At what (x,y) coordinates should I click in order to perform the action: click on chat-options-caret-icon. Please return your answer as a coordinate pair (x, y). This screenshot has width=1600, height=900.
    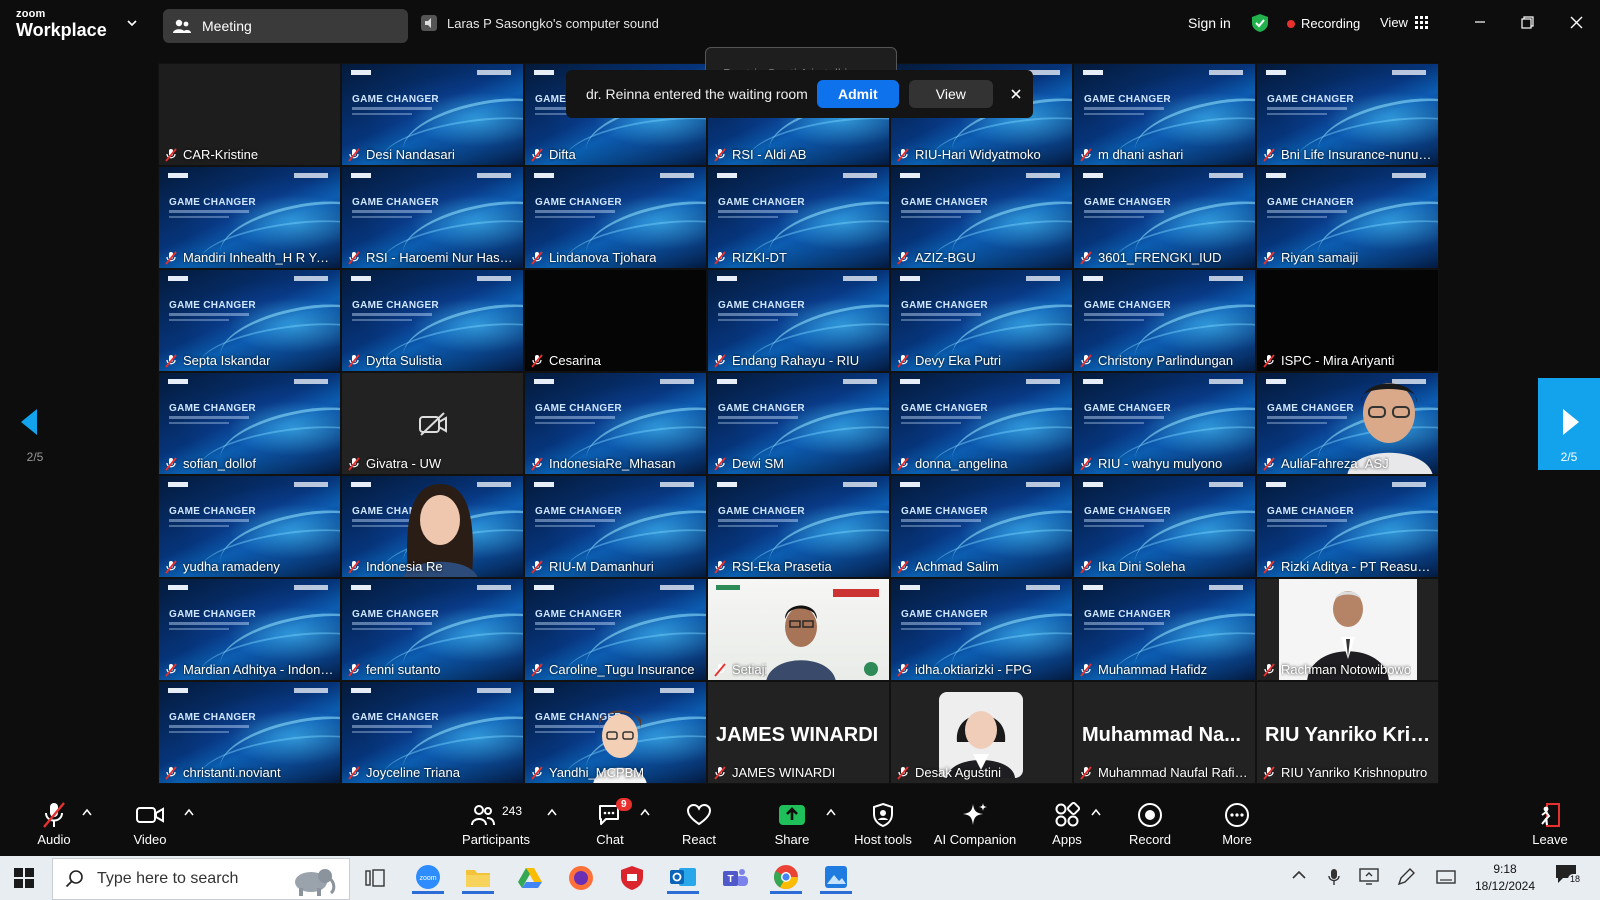
    Looking at the image, I should click on (645, 812).